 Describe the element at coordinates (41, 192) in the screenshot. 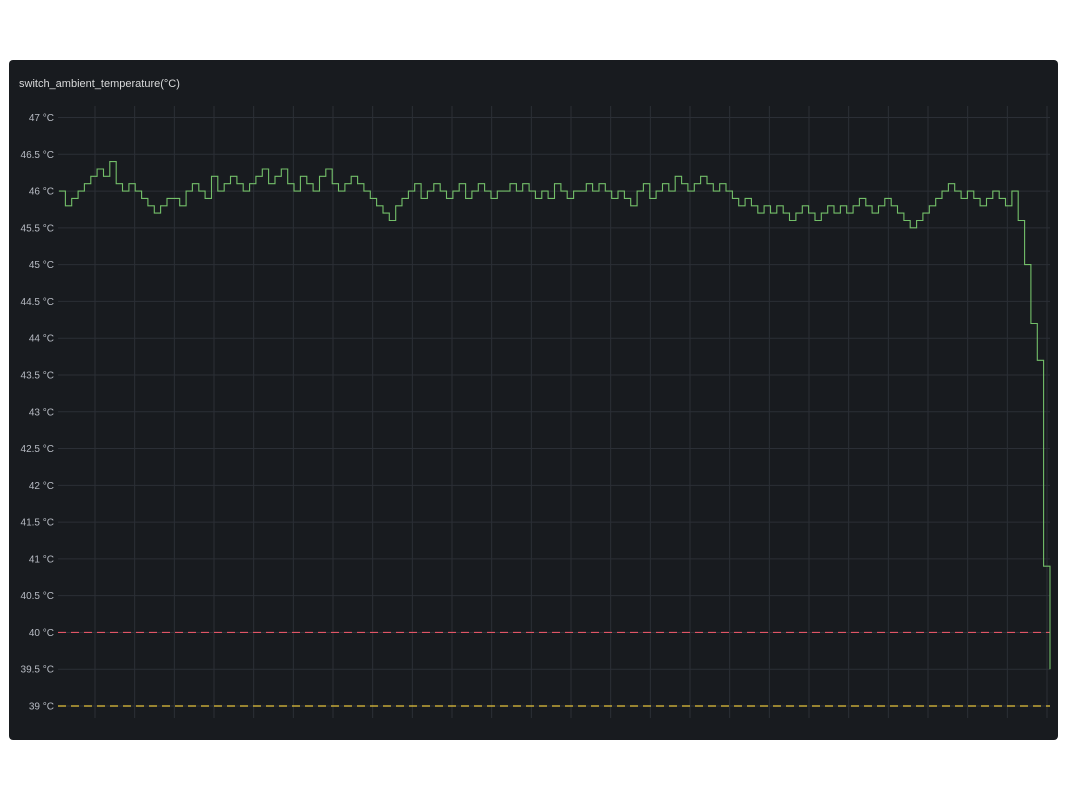

I see `y-tick-label: 46 °C` at that location.